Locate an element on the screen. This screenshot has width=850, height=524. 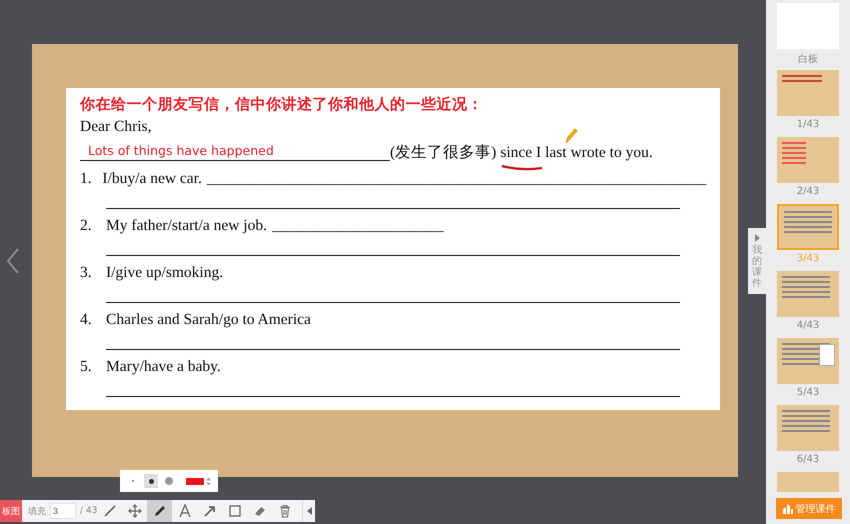
item-number: 3. is located at coordinates (86, 273).